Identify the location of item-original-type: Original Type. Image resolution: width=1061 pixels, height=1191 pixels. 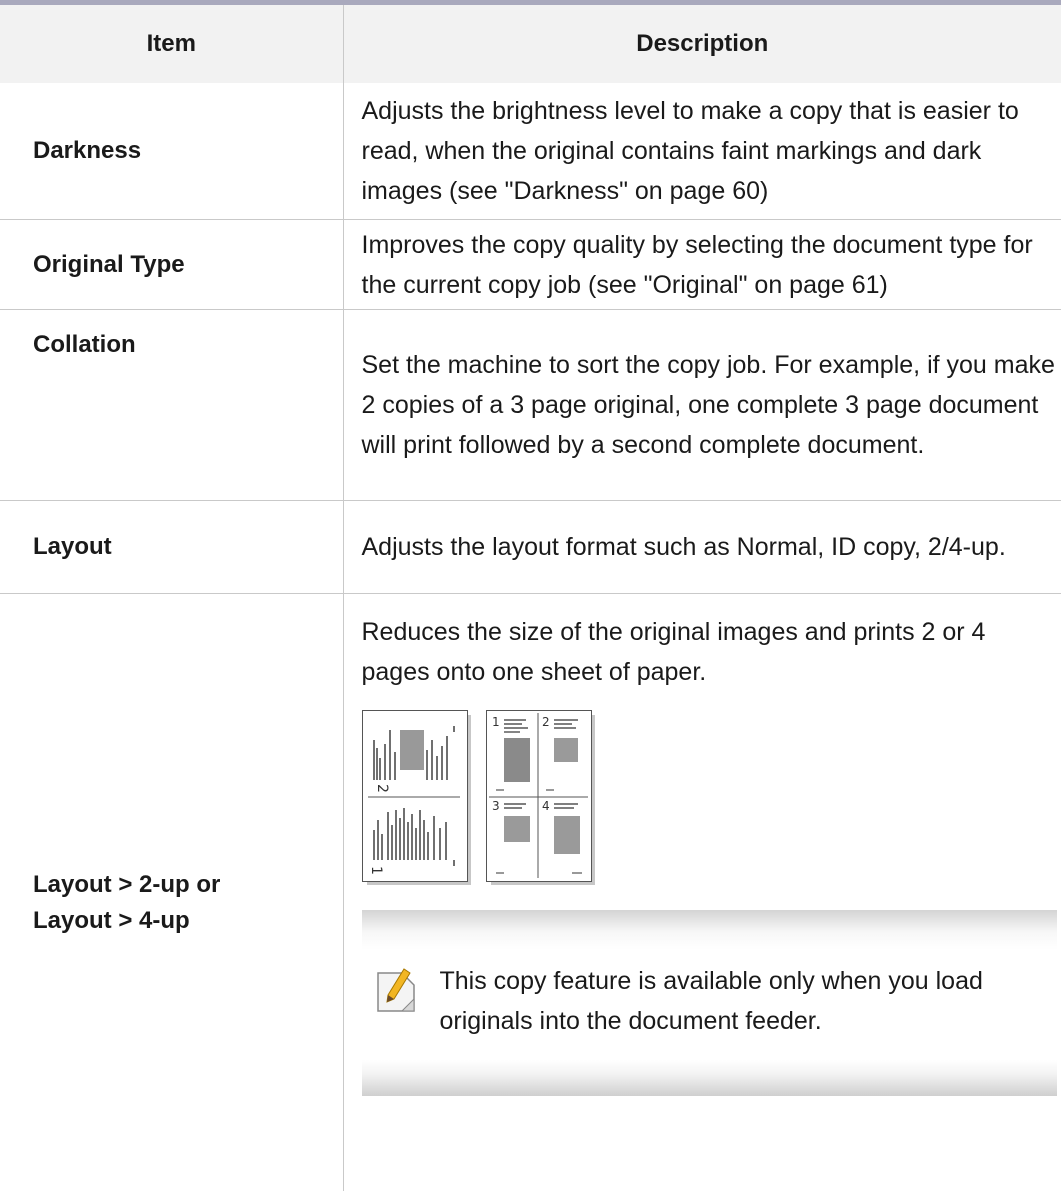
(171, 265).